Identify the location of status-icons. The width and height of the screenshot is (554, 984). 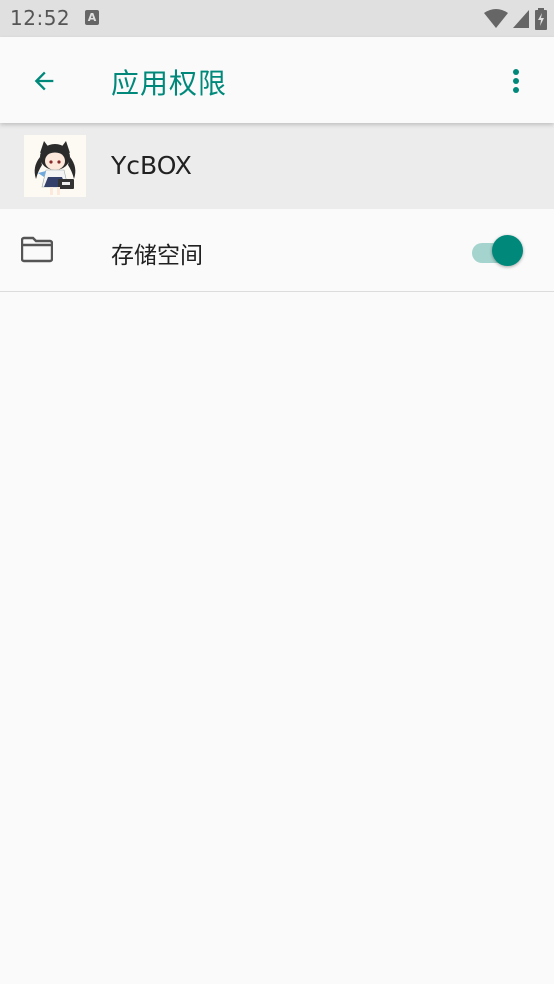
(516, 19).